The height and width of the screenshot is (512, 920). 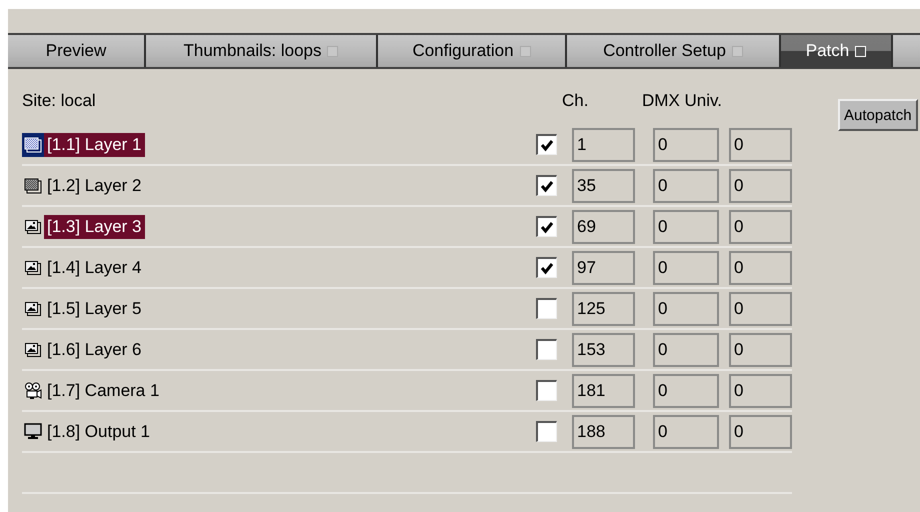 I want to click on tab: Patch, so click(x=837, y=51).